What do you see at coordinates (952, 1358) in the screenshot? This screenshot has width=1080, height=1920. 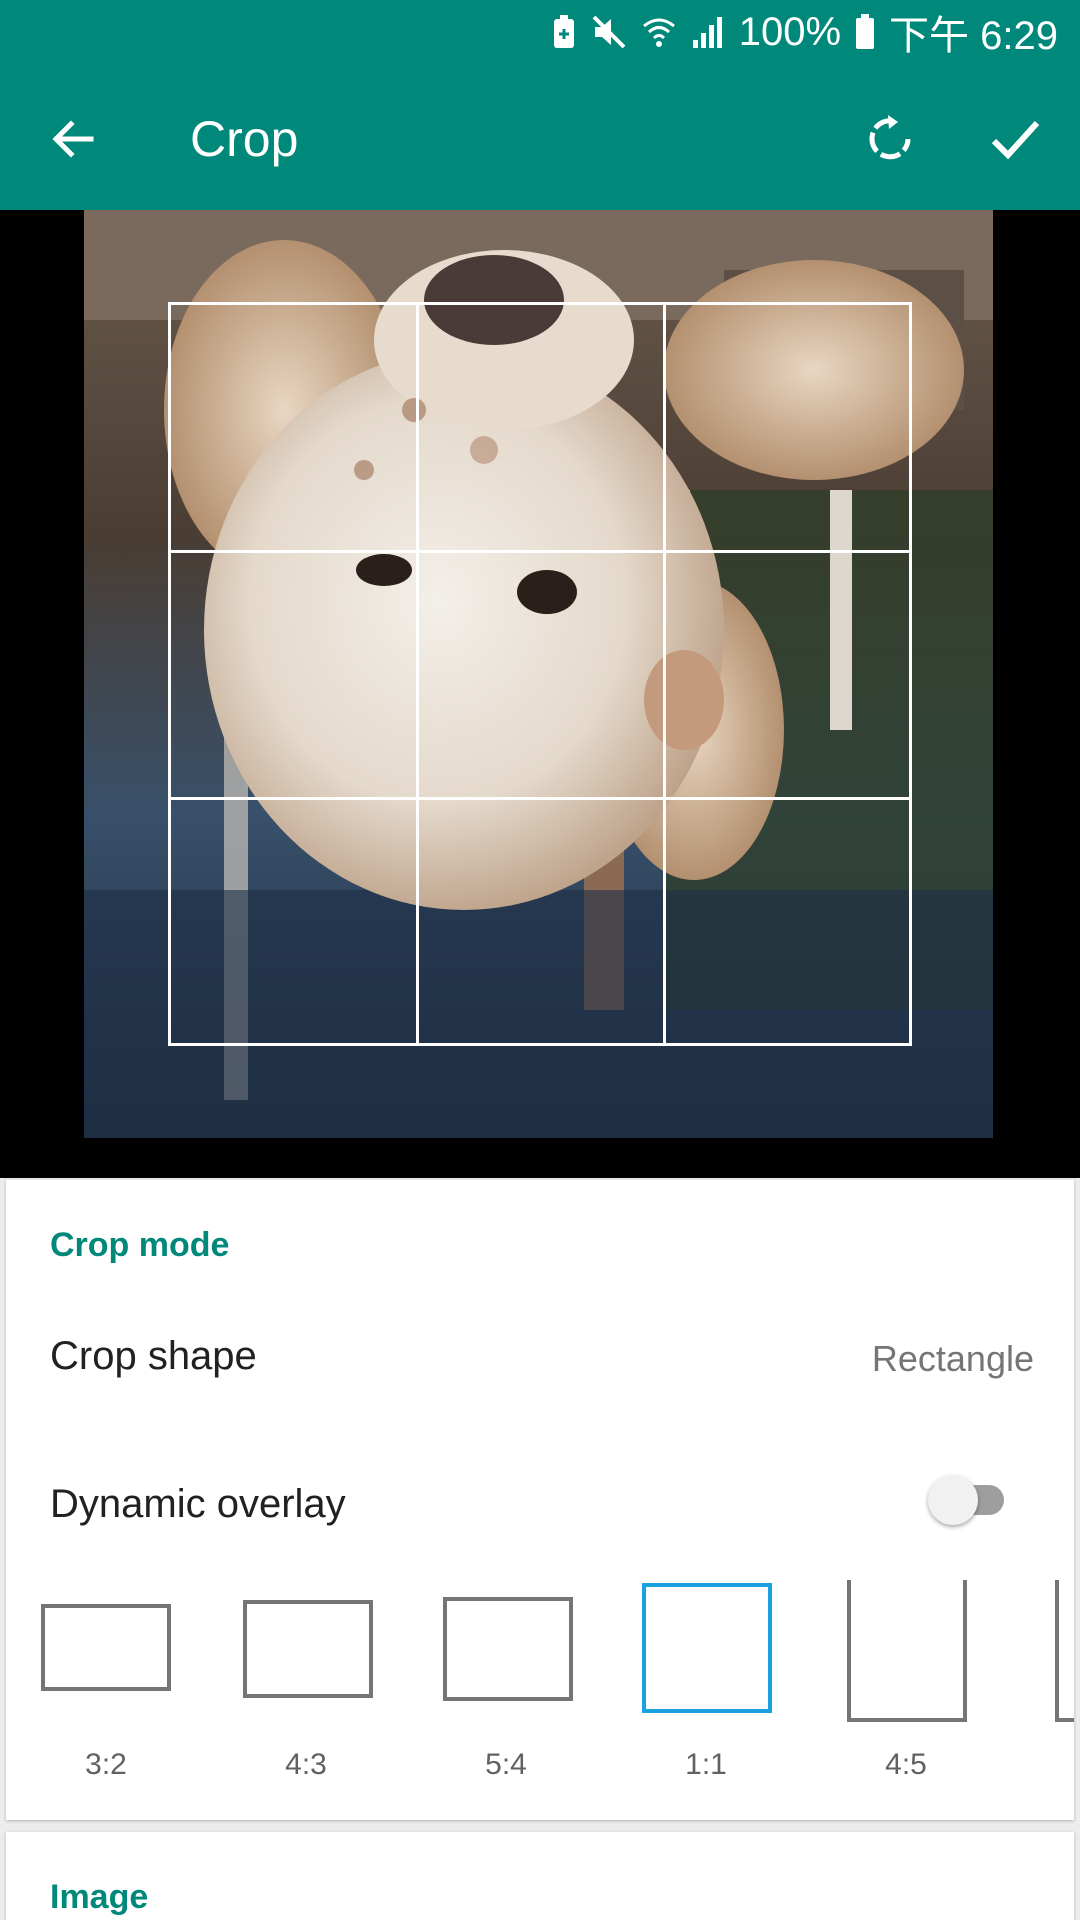 I see `crop-shape-value: Rectangle` at bounding box center [952, 1358].